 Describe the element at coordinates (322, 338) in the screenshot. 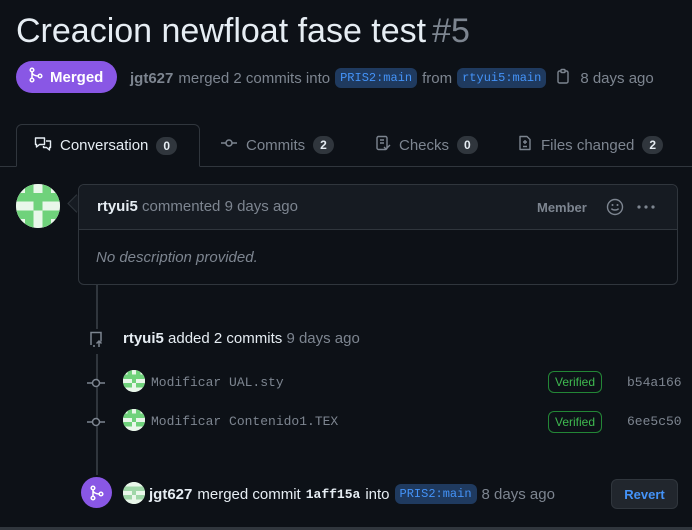

I see `commits-event-time: 9 days ago` at that location.